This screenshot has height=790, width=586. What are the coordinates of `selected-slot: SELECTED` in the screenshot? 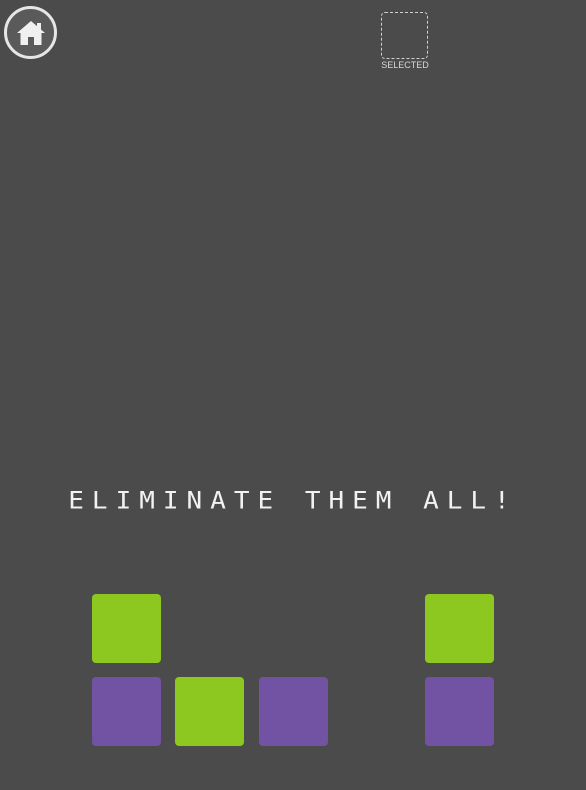 It's located at (405, 41).